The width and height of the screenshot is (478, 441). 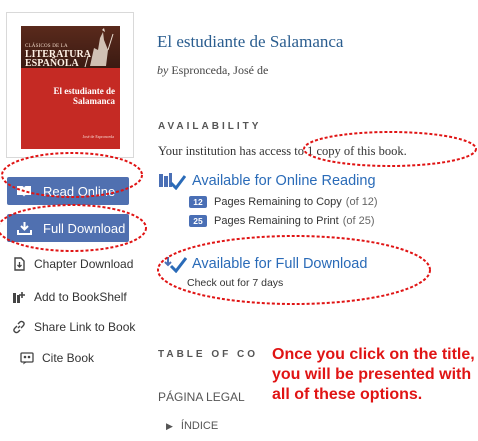 I want to click on read-online-button: Read Online, so click(x=68, y=191).